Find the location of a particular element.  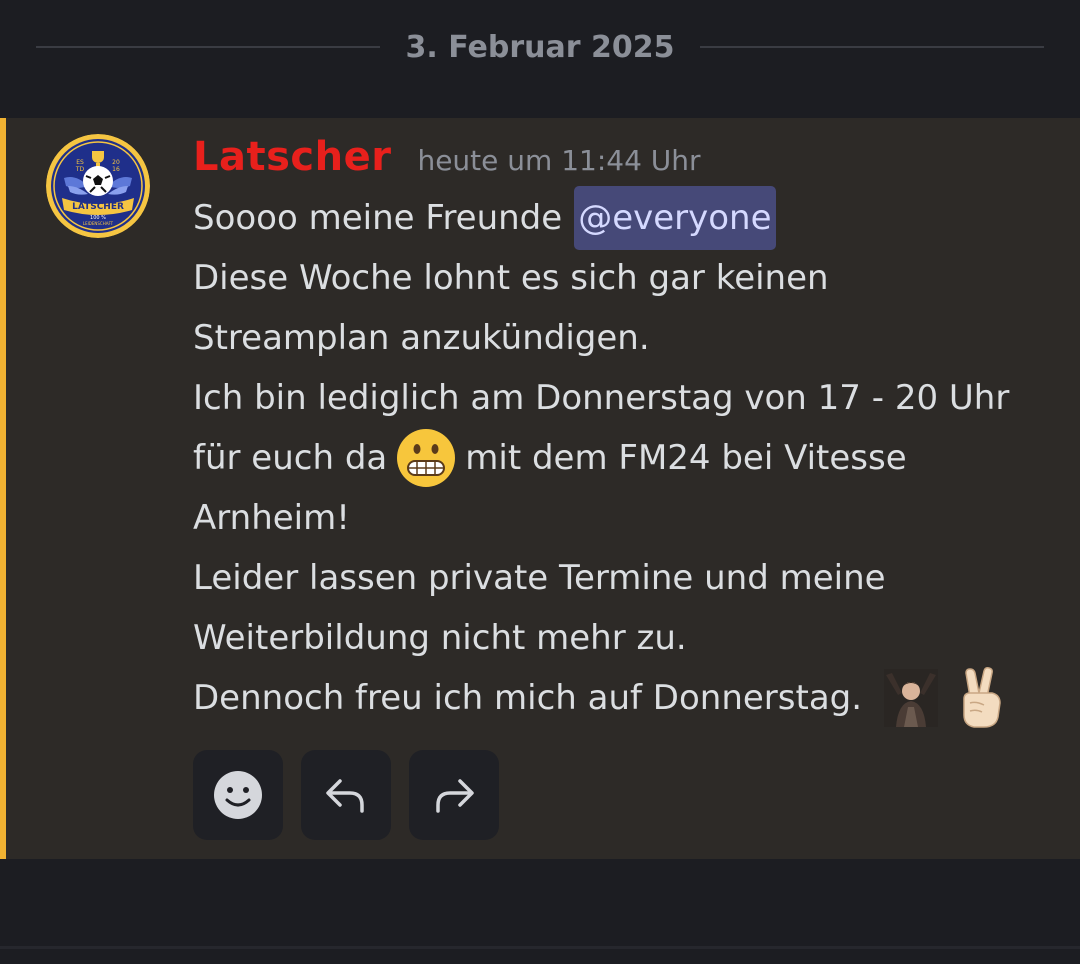

victory-hand-icon is located at coordinates (982, 698).